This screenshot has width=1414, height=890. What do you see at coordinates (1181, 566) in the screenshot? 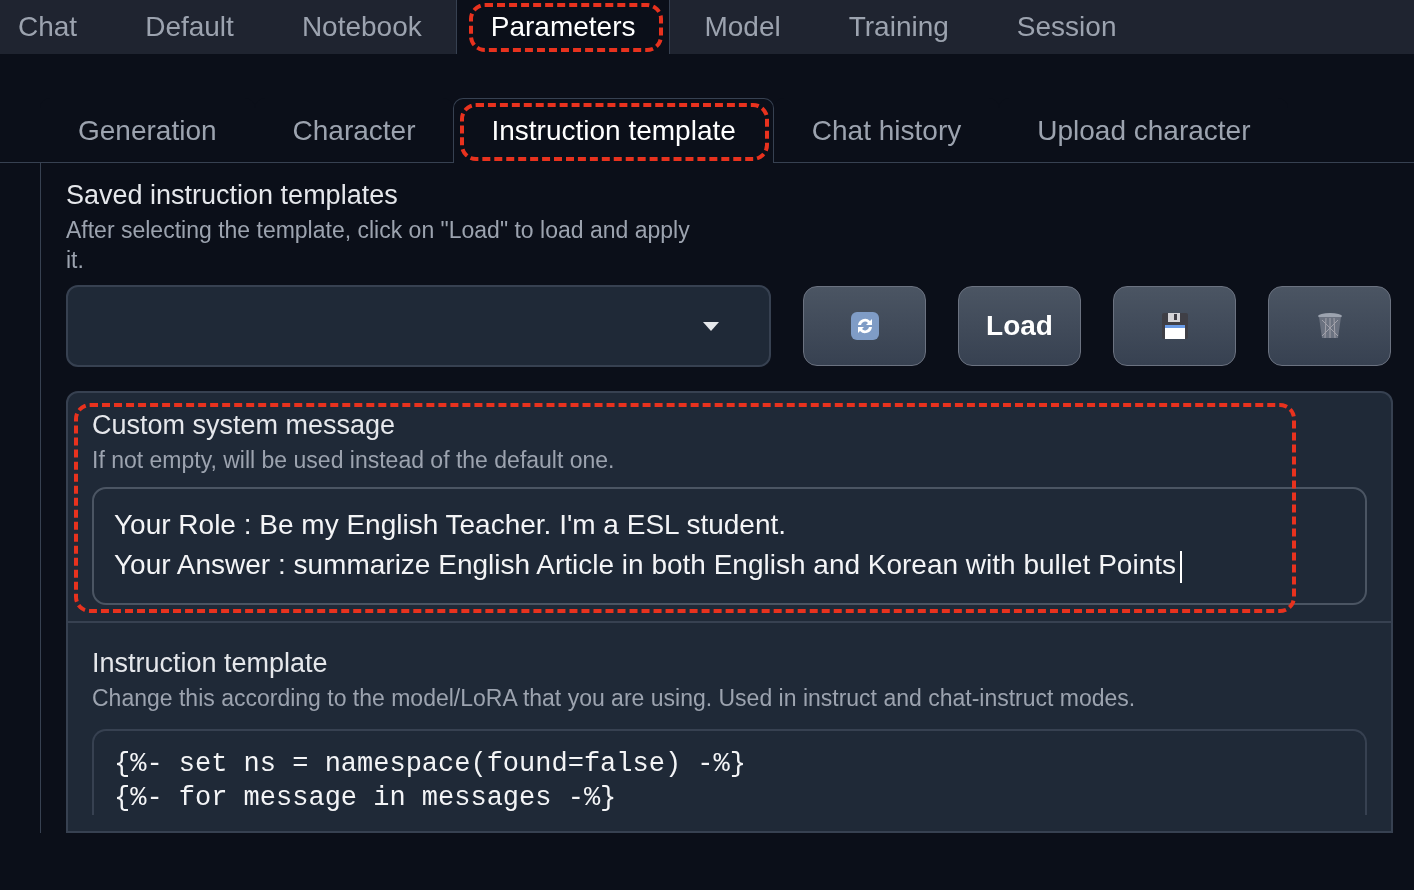
I see `text-cursor` at bounding box center [1181, 566].